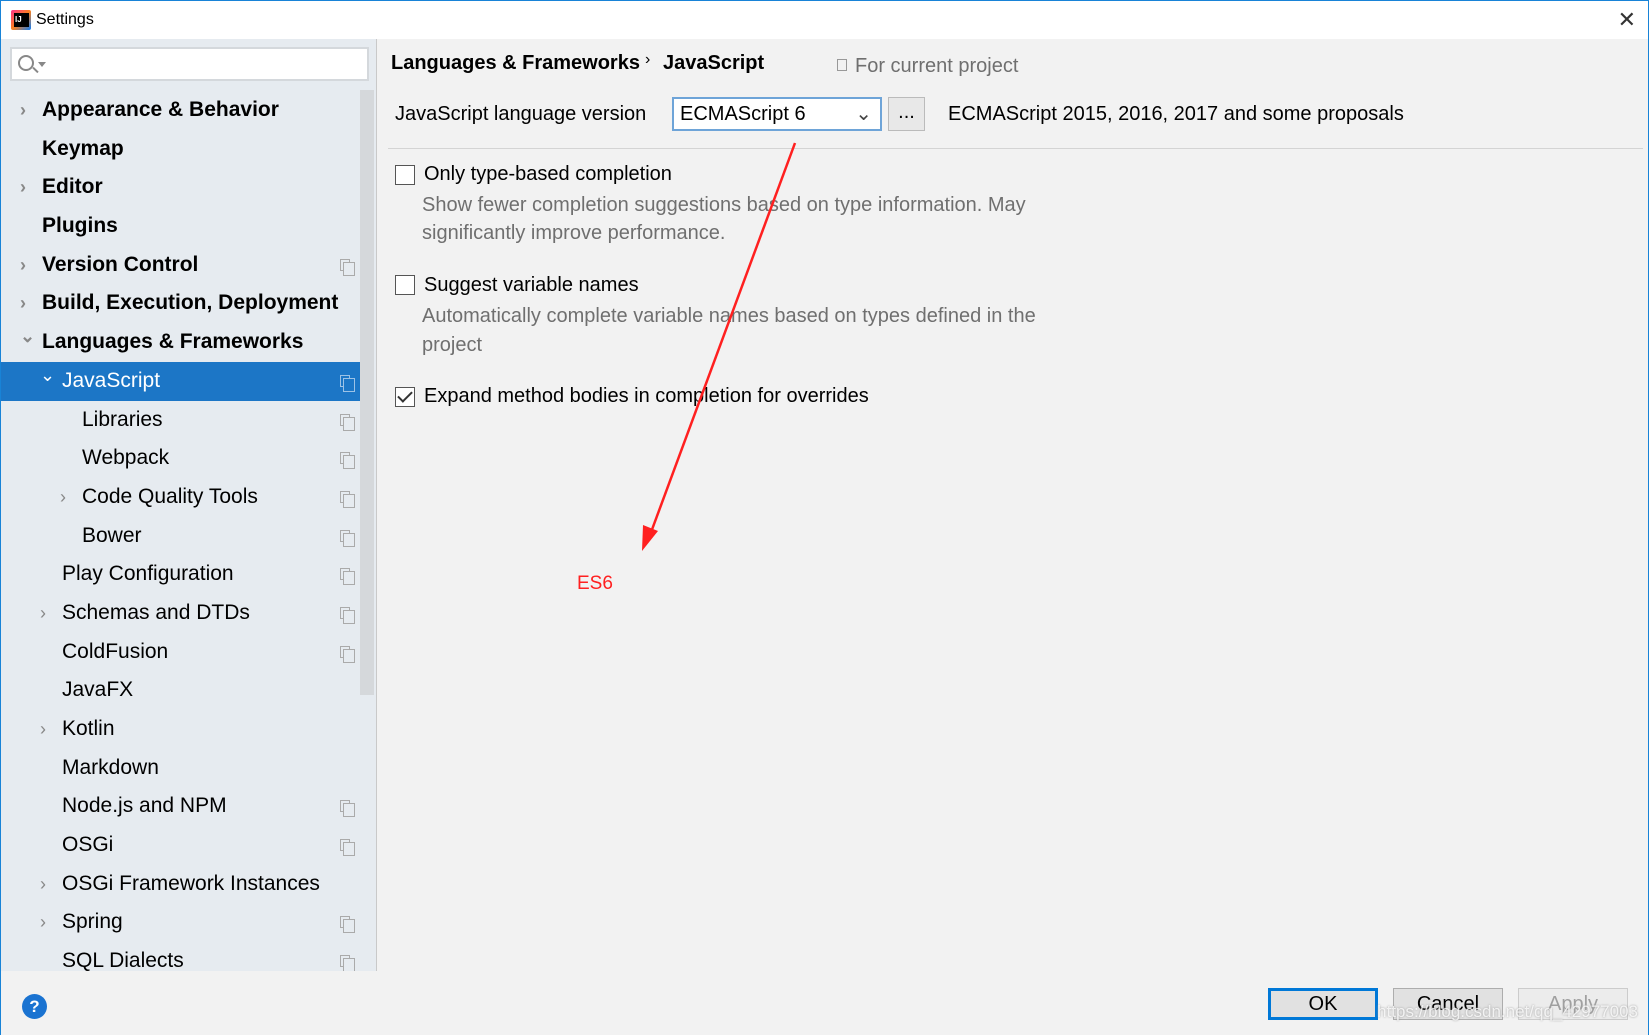 The width and height of the screenshot is (1649, 1035). Describe the element at coordinates (181, 536) in the screenshot. I see `sidebar-item-bower: Bower` at that location.